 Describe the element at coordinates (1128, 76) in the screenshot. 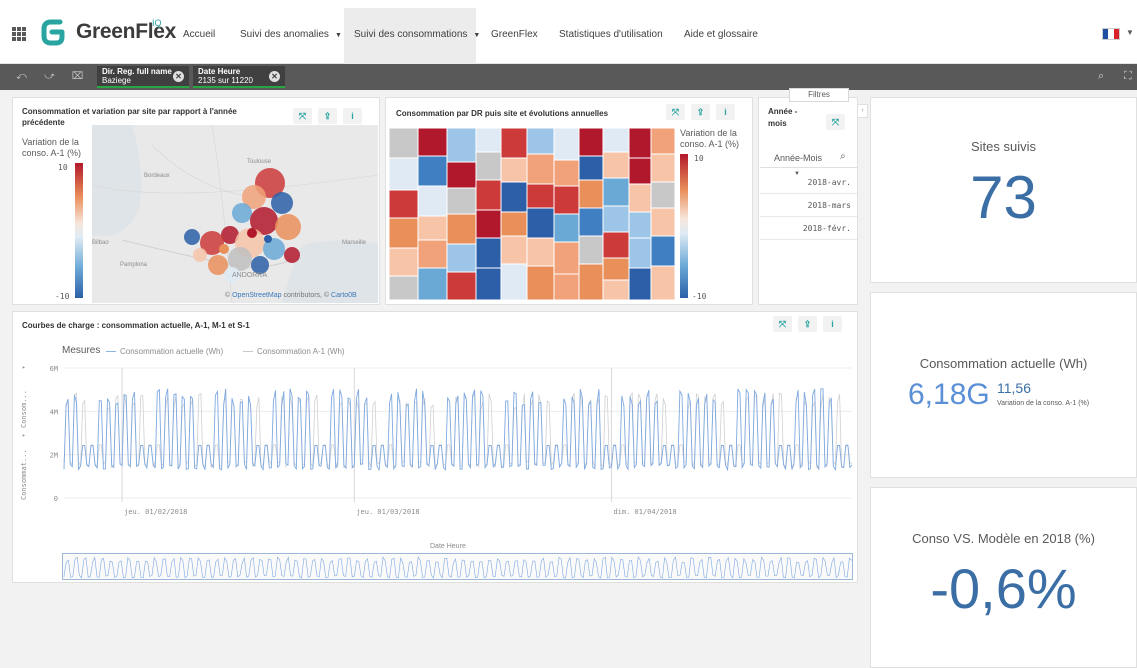

I see `expand-icon: ⛶` at that location.